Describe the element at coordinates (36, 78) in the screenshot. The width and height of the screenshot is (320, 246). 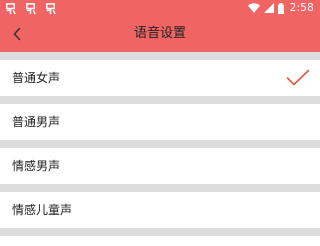
I see `voice-option-label: 普通女声` at that location.